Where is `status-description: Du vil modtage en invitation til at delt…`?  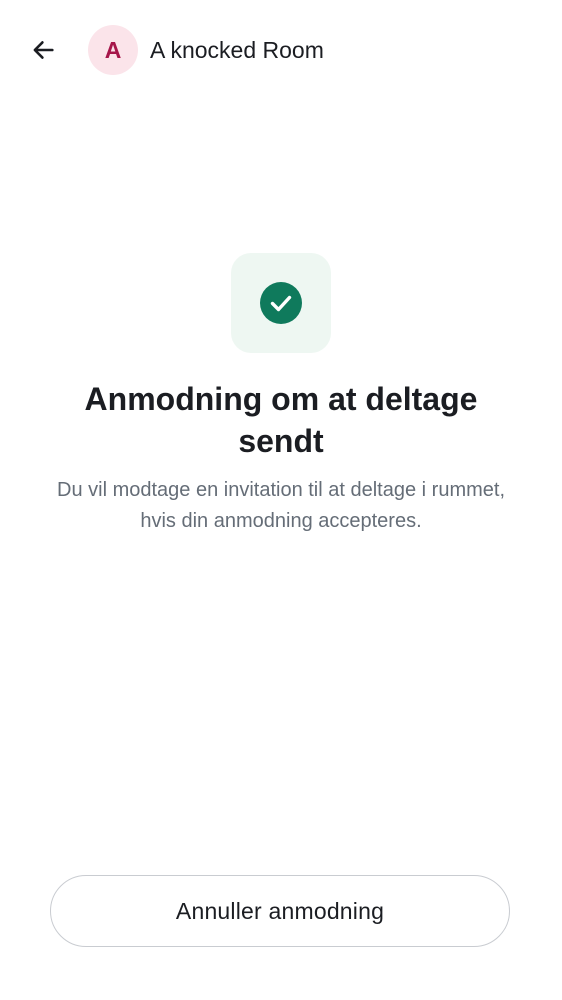
status-description: Du vil modtage en invitation til at delt… is located at coordinates (281, 505).